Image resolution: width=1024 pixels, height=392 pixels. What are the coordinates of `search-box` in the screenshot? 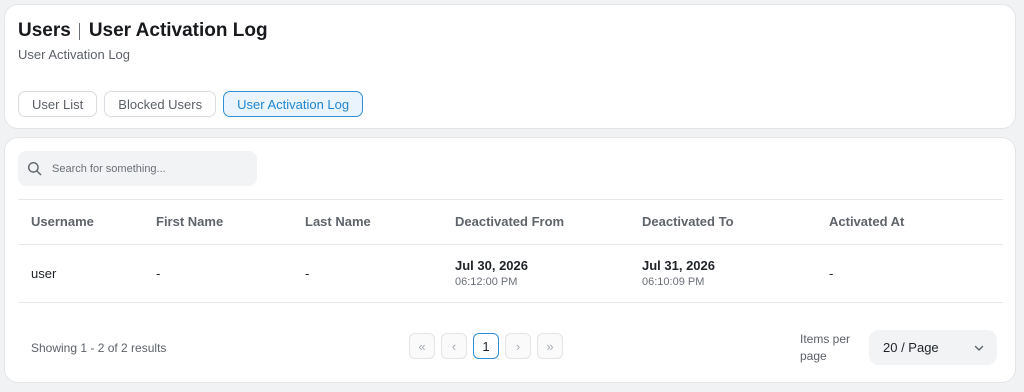 It's located at (137, 168).